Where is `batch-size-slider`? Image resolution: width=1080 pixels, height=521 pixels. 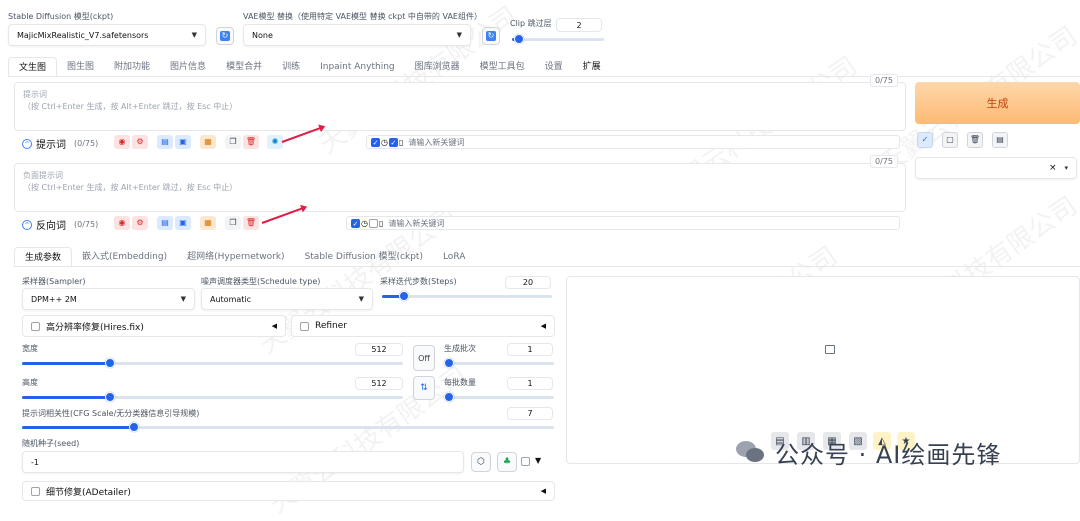
batch-size-slider is located at coordinates (499, 397).